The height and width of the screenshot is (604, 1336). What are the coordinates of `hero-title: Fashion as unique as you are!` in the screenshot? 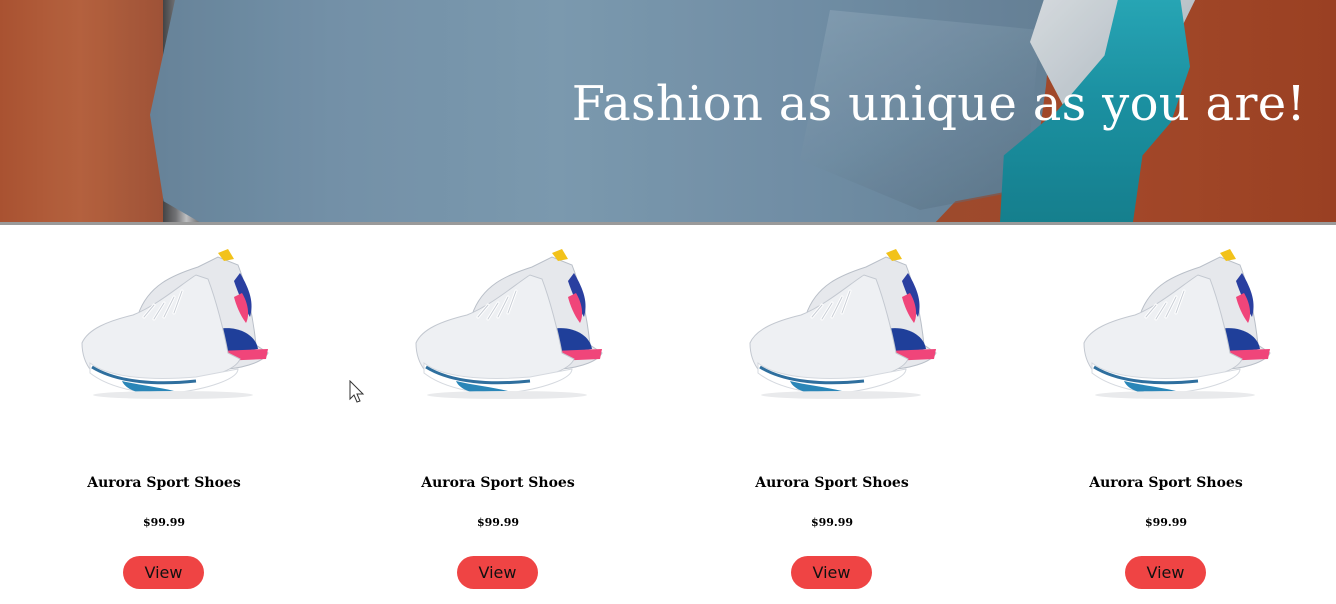 It's located at (938, 104).